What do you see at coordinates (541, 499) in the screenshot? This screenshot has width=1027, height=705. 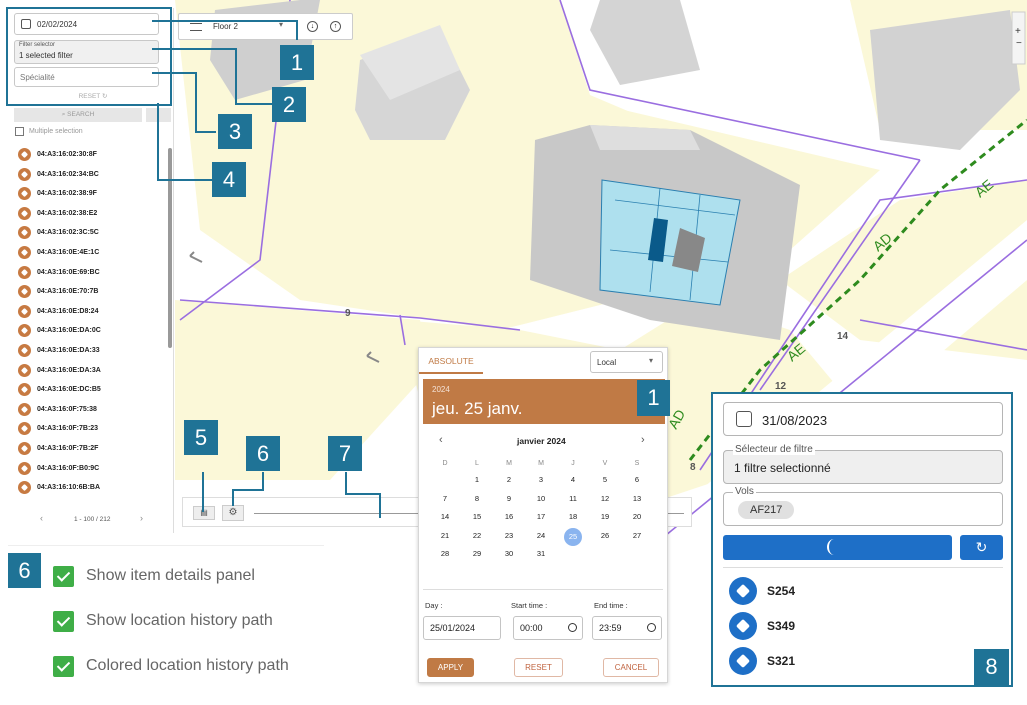 I see `calendar-day: 10` at bounding box center [541, 499].